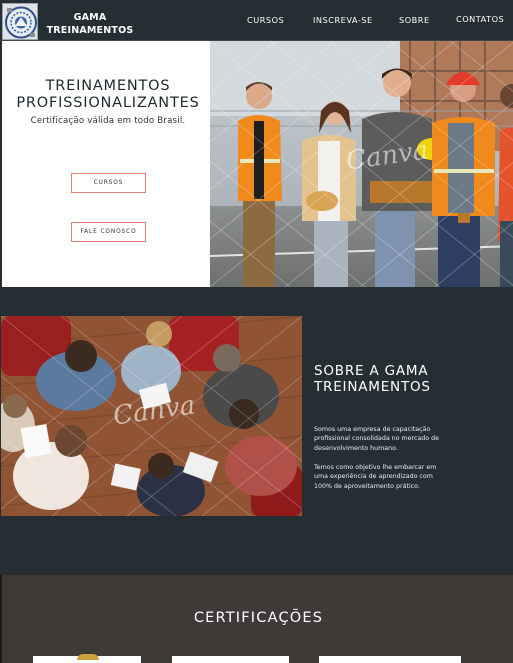 This screenshot has height=663, width=513. What do you see at coordinates (90, 17) in the screenshot?
I see `brand-line-1: GAMA` at bounding box center [90, 17].